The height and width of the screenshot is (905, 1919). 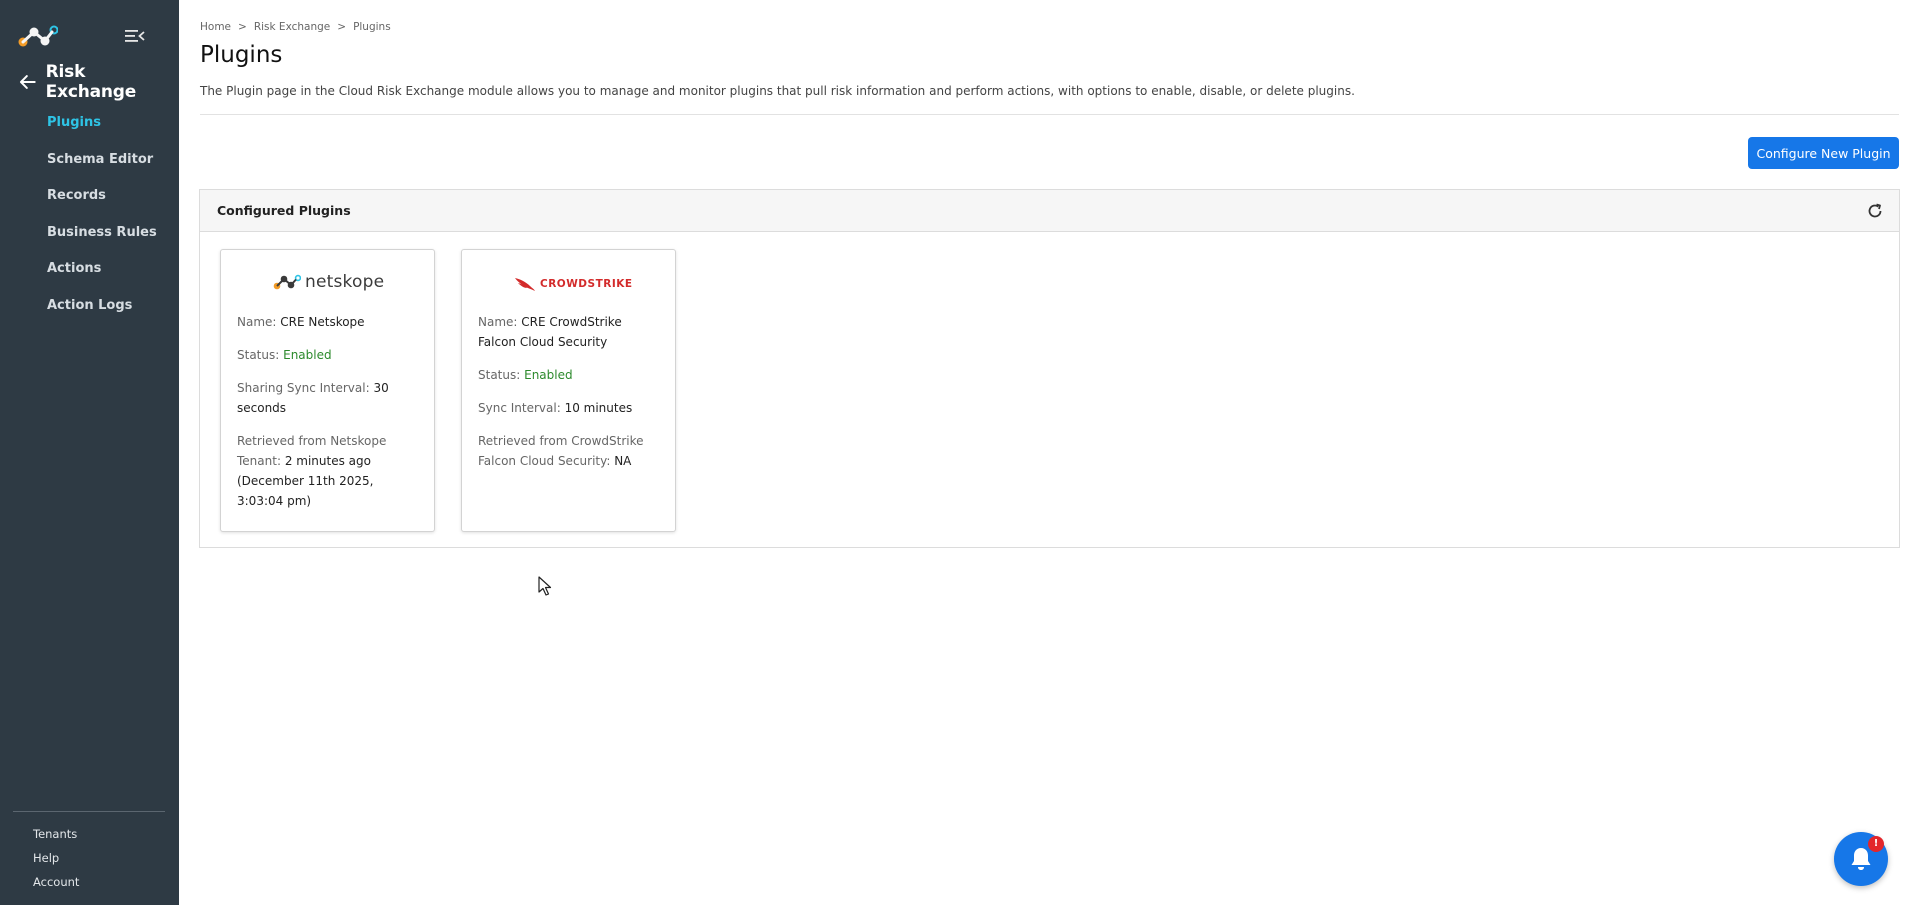 What do you see at coordinates (1823, 153) in the screenshot?
I see `configure-new-plugin-button: Configure New Plugin` at bounding box center [1823, 153].